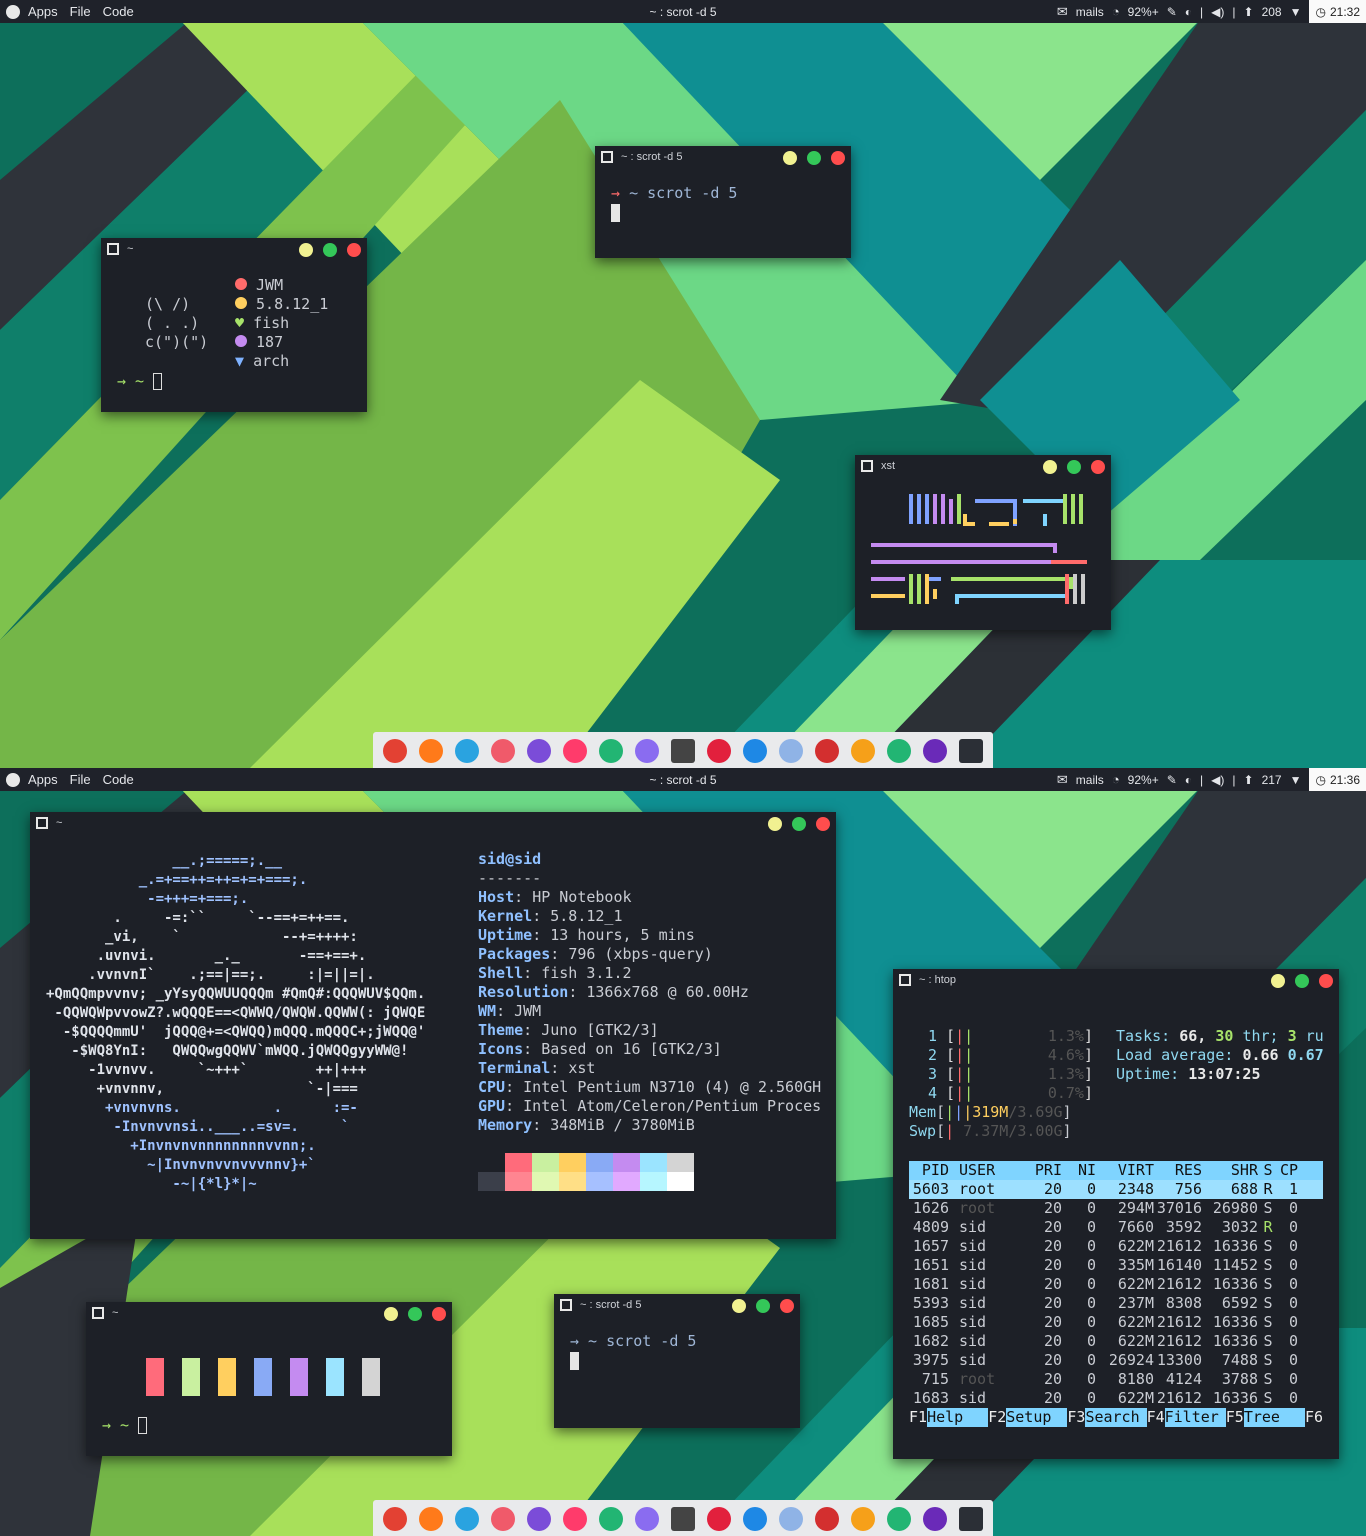 Image resolution: width=1366 pixels, height=1536 pixels. I want to click on window-titlebar: xst, so click(983, 466).